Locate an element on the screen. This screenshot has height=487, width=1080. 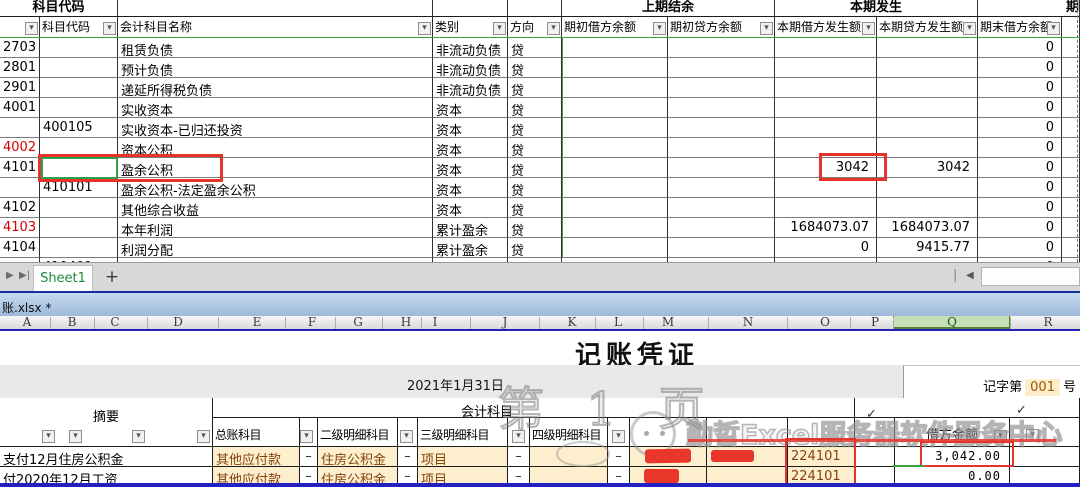
column-letter-q: Q is located at coordinates (952, 322).